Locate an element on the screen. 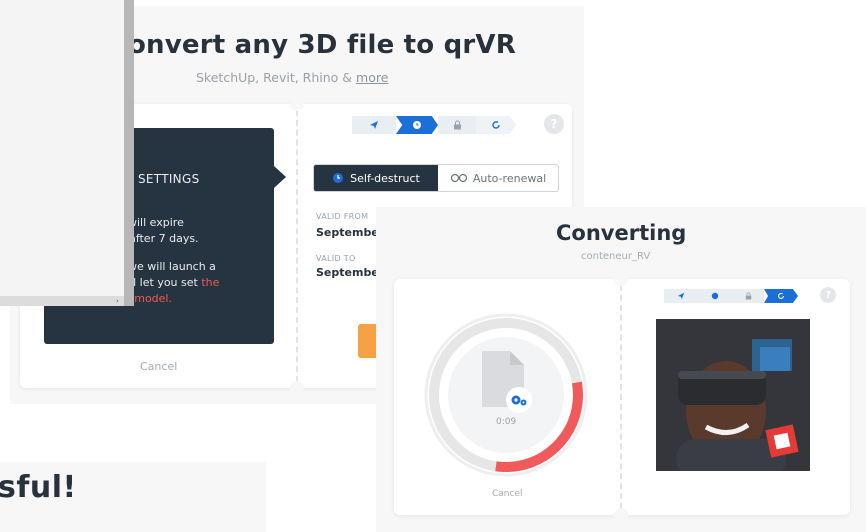 This screenshot has width=866, height=532. file-name: conteneur_RV is located at coordinates (616, 256).